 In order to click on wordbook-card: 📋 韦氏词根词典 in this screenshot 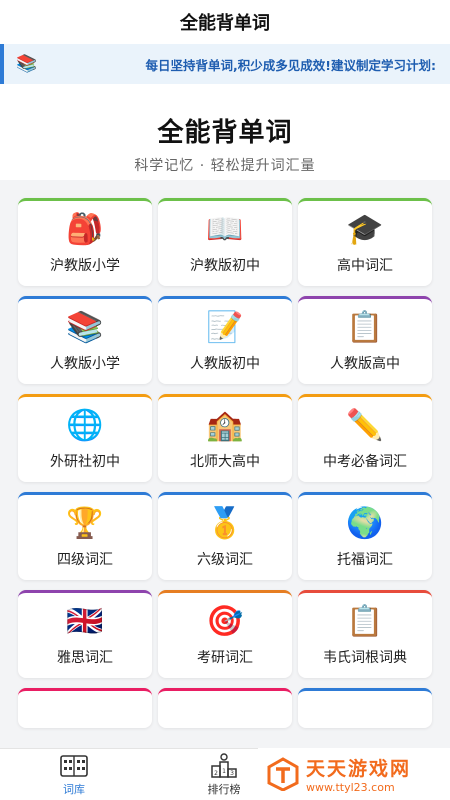, I will do `click(365, 634)`.